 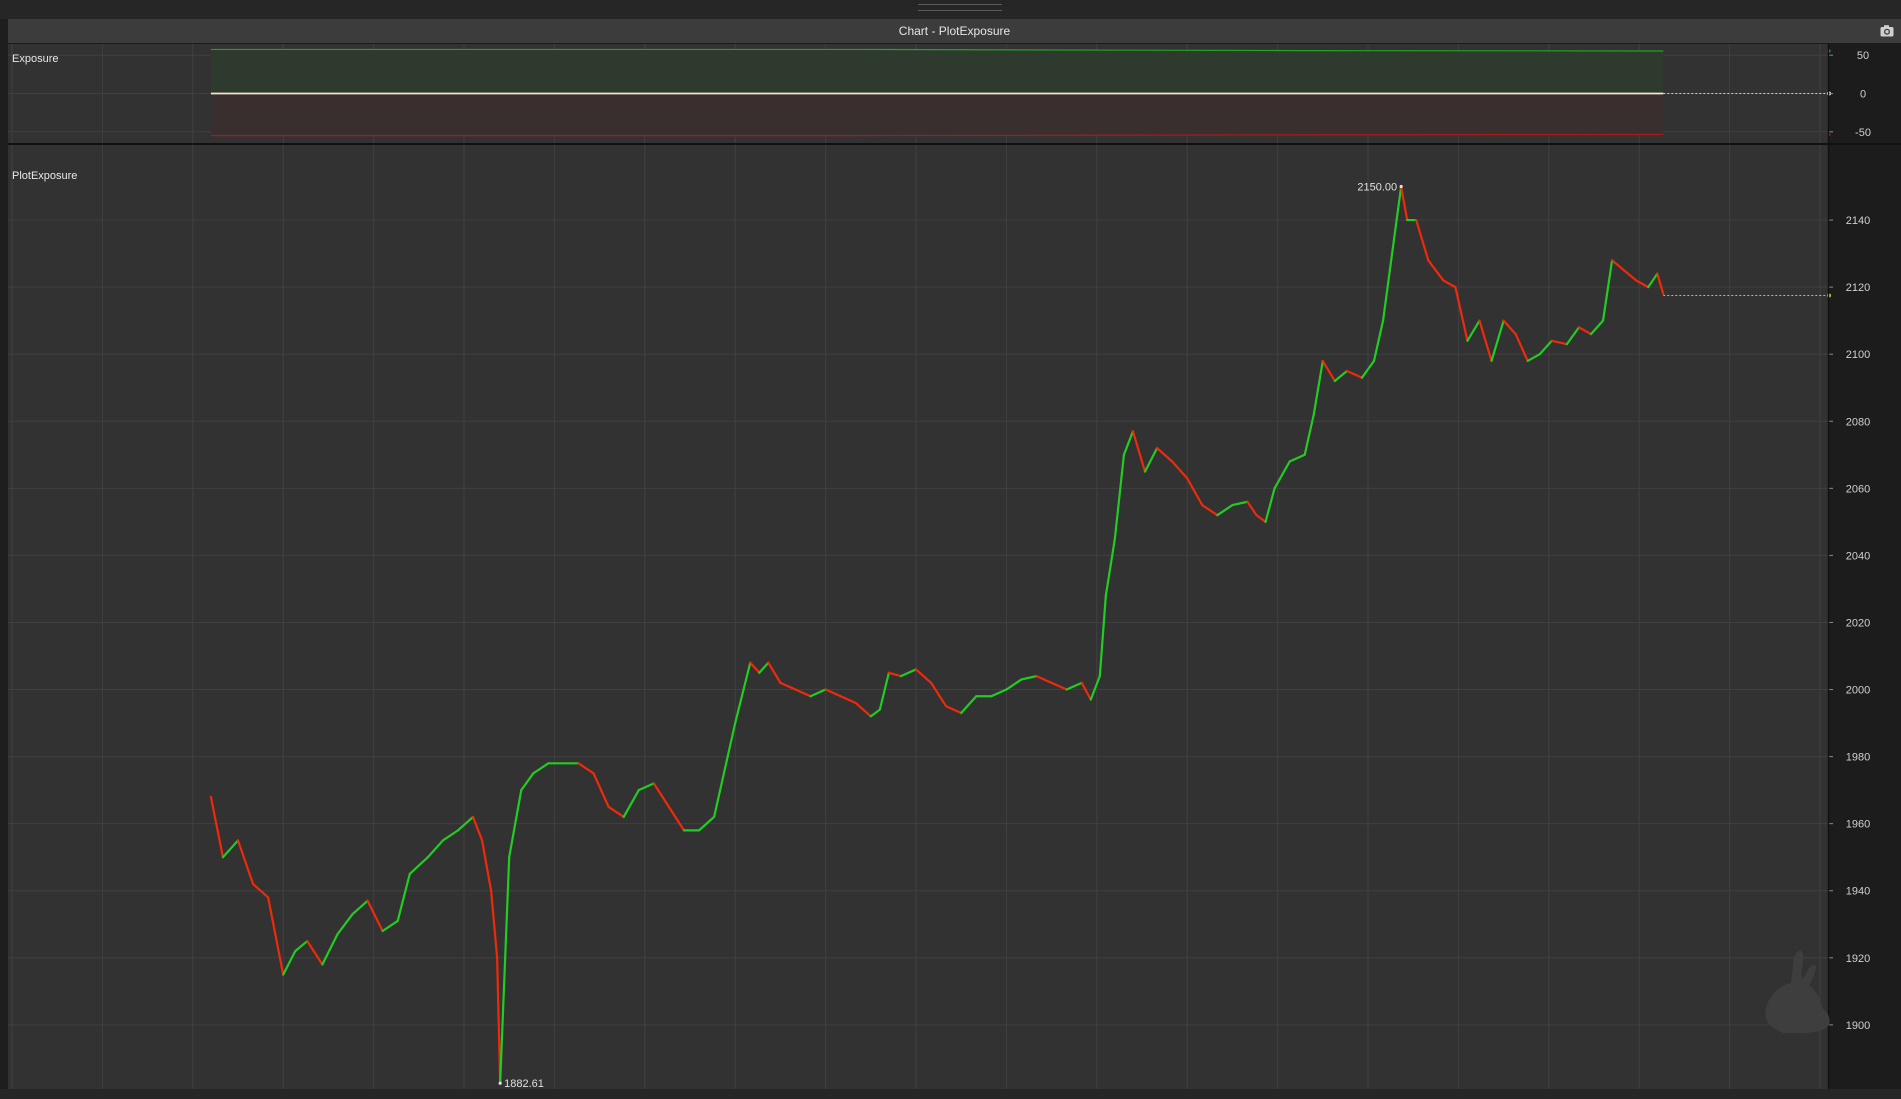 I want to click on y-tick-label: 2140, so click(x=1858, y=221).